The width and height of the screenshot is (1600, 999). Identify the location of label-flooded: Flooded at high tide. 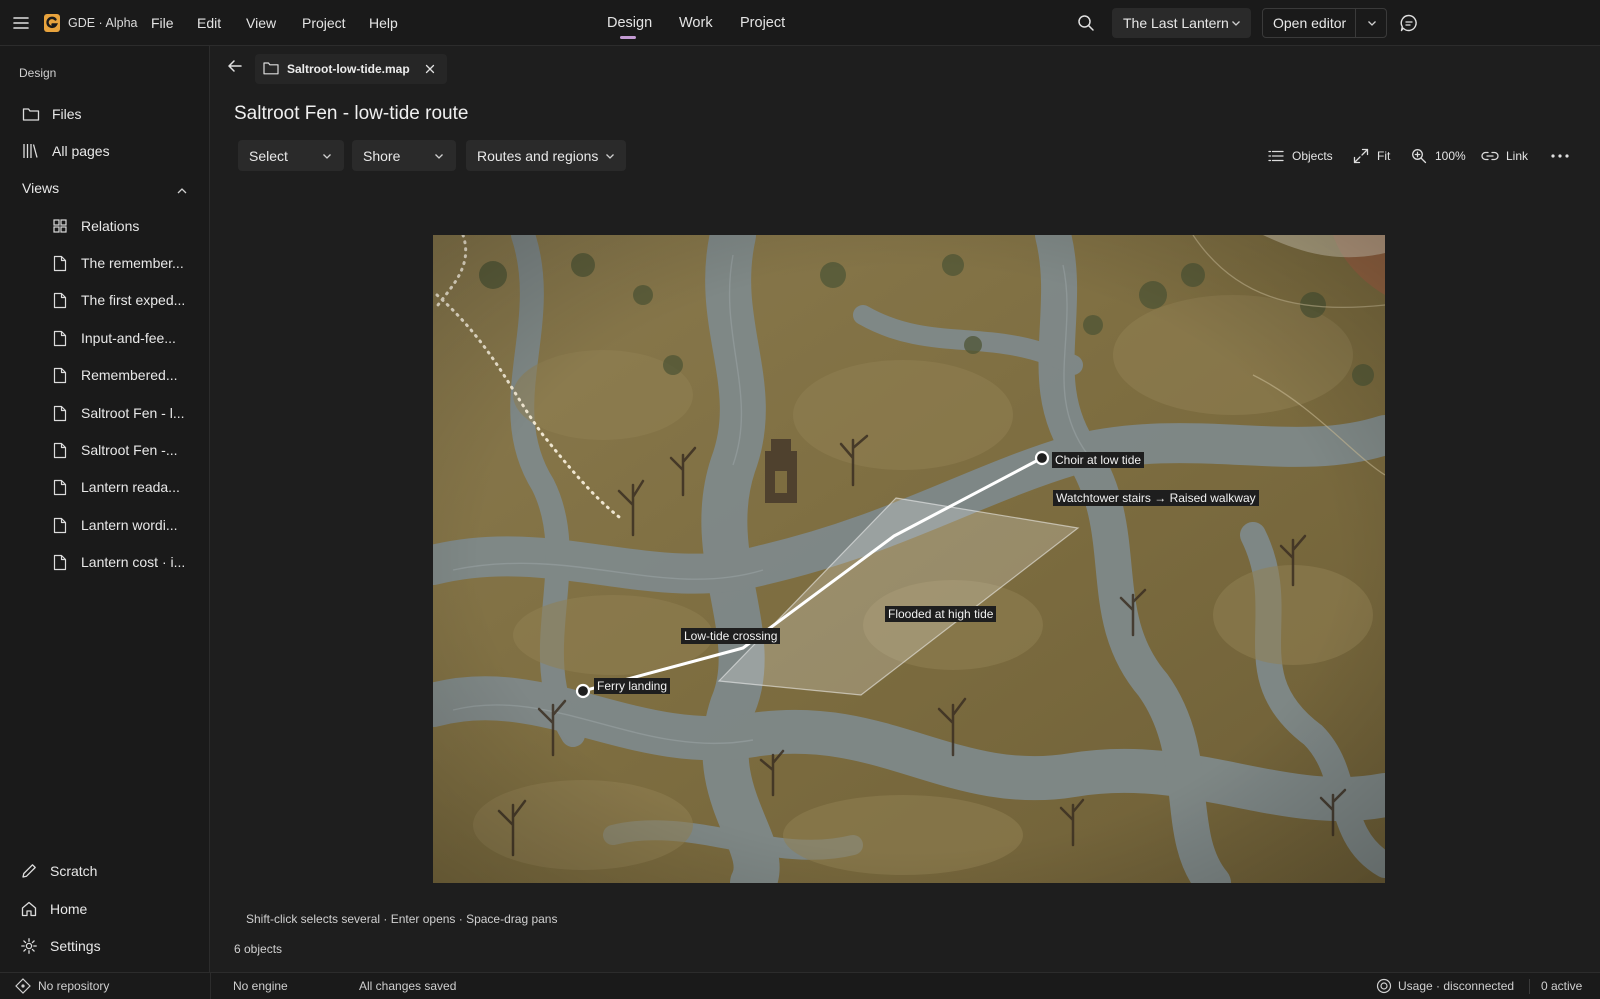
(941, 614).